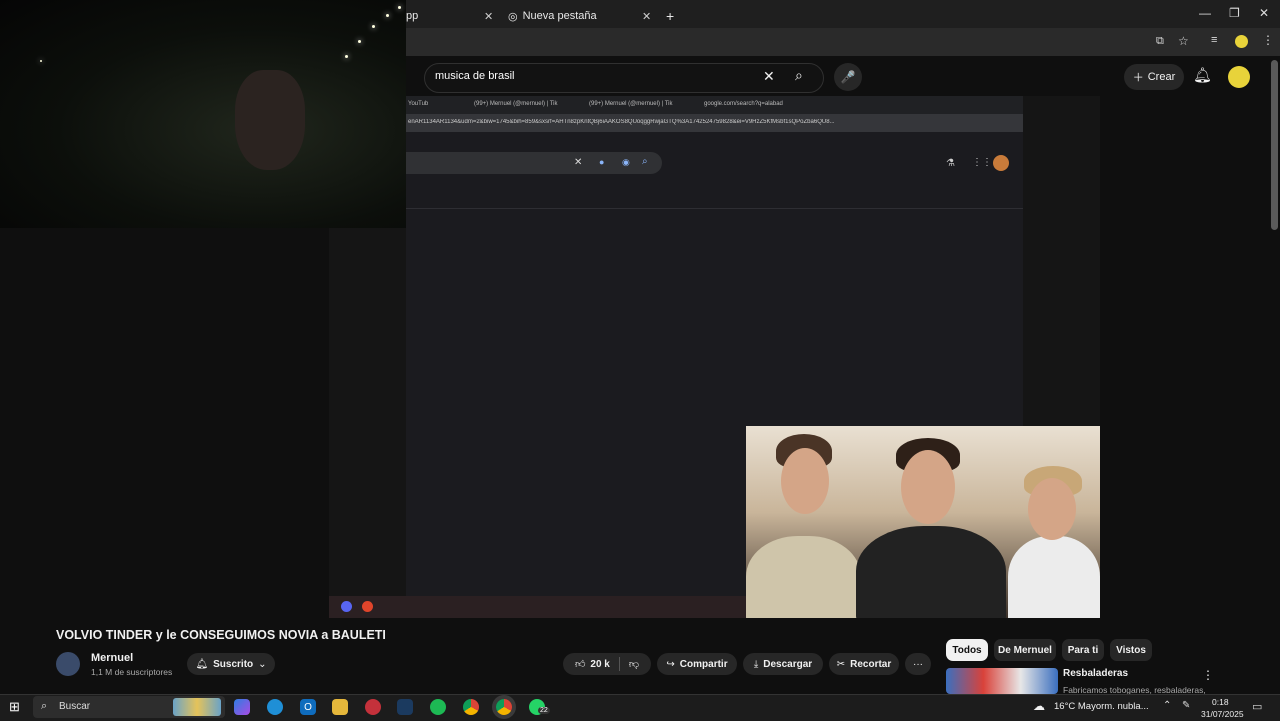 This screenshot has height=721, width=1280. What do you see at coordinates (340, 707) in the screenshot?
I see `file-explorer-icon` at bounding box center [340, 707].